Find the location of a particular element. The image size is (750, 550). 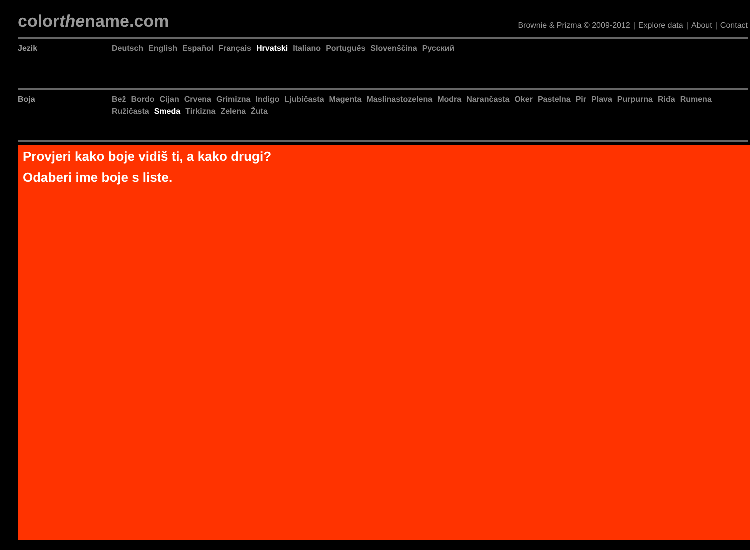

language-link: Français is located at coordinates (235, 48).